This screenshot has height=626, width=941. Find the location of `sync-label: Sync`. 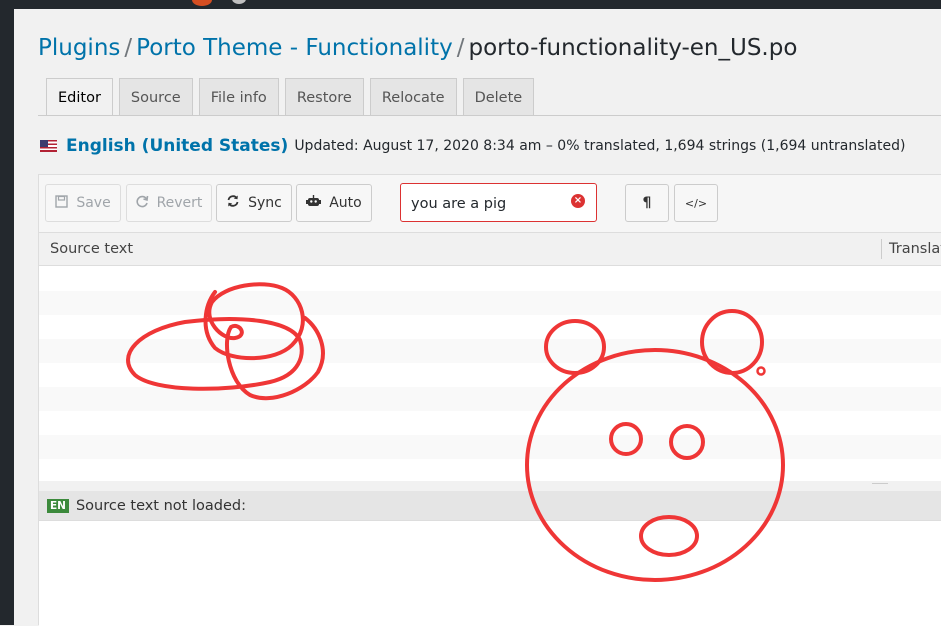

sync-label: Sync is located at coordinates (265, 203).